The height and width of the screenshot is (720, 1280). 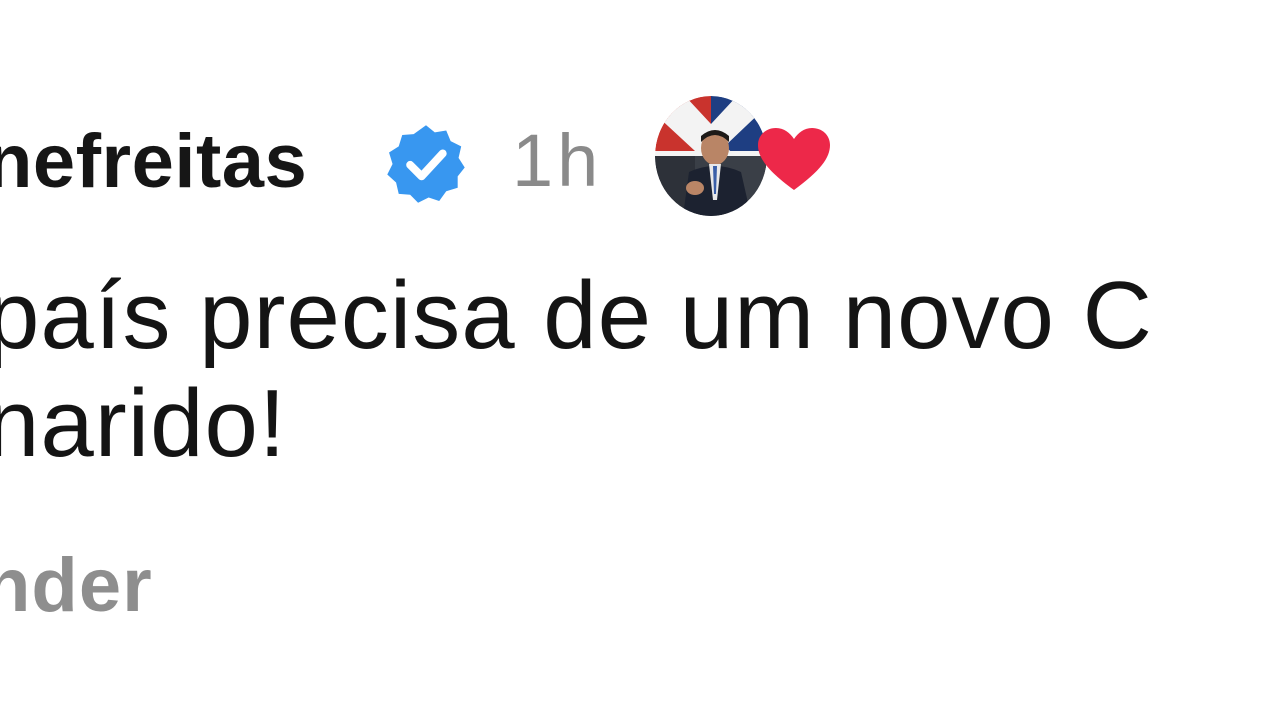 What do you see at coordinates (76, 586) in the screenshot?
I see `reply-button: nder` at bounding box center [76, 586].